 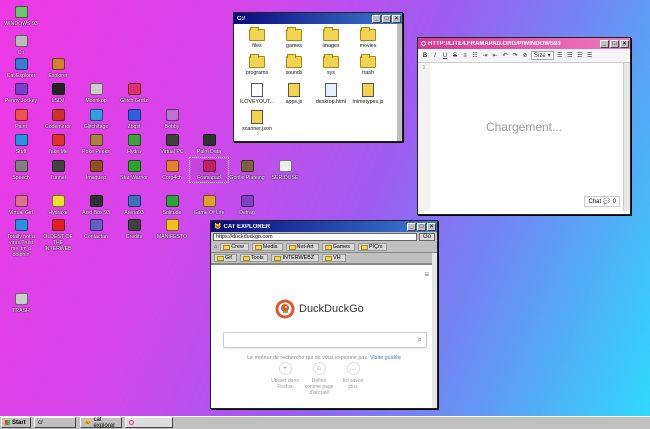 What do you see at coordinates (368, 94) in the screenshot?
I see `file-item: mimetypes.js` at bounding box center [368, 94].